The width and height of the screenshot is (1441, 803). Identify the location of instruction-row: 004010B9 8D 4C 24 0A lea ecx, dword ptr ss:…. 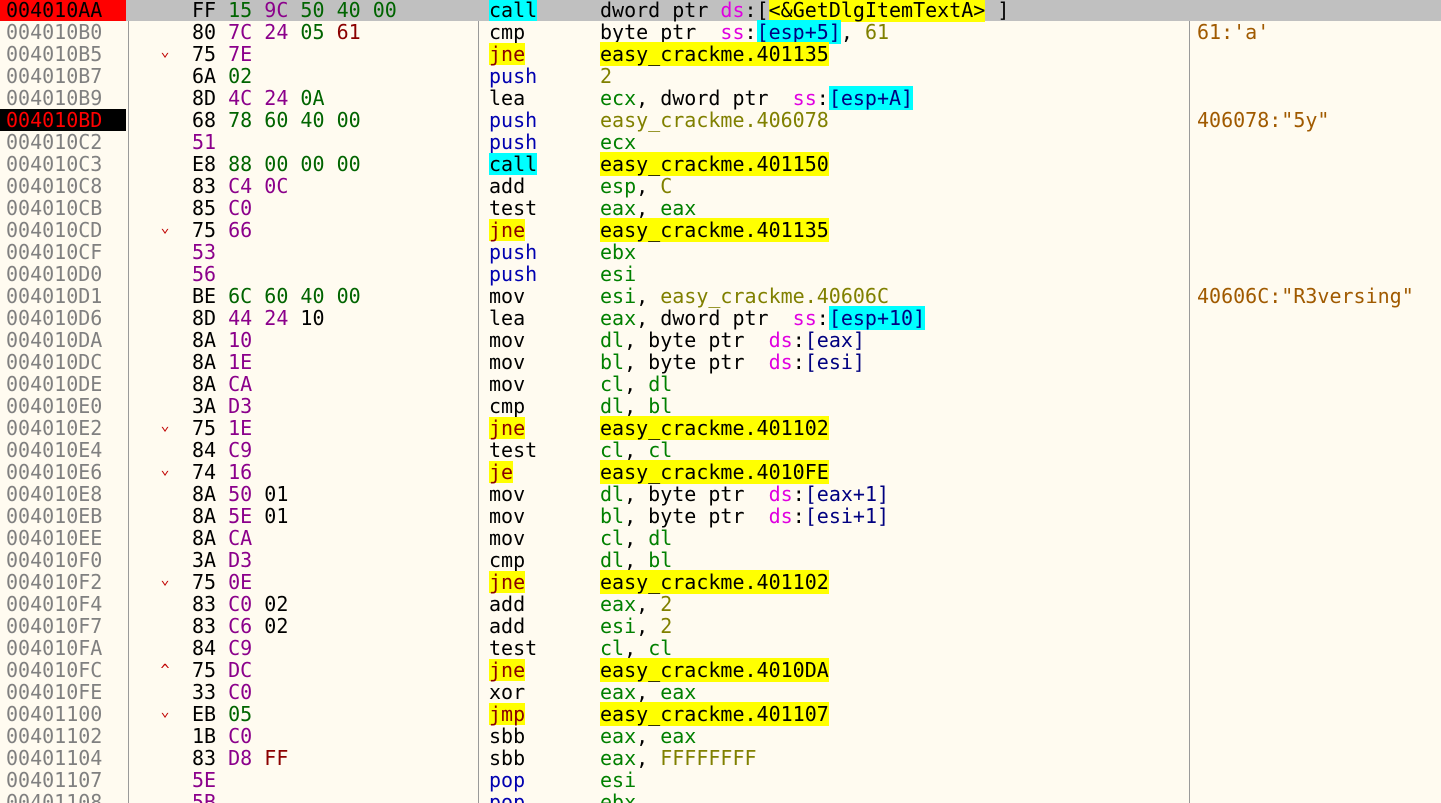
(720, 98).